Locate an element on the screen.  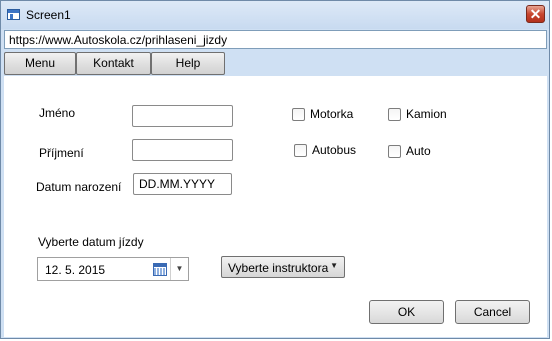
prijmeni-label: Příjmení is located at coordinates (61, 153).